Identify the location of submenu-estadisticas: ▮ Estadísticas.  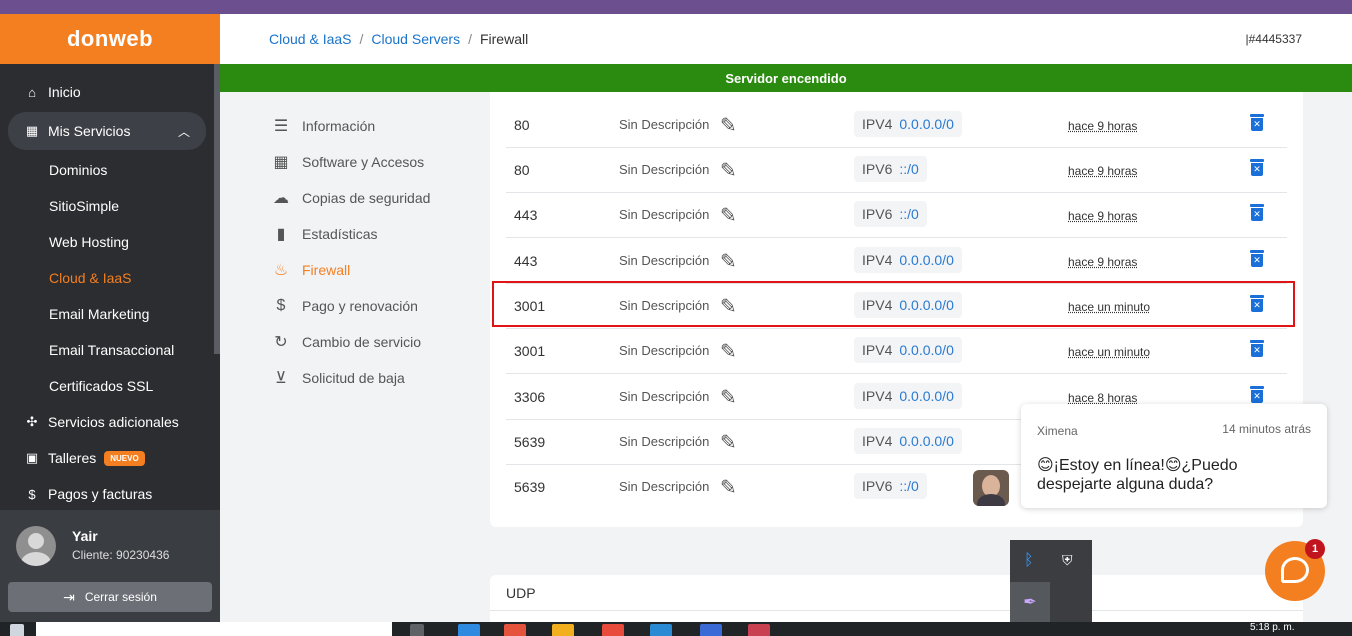
(370, 234).